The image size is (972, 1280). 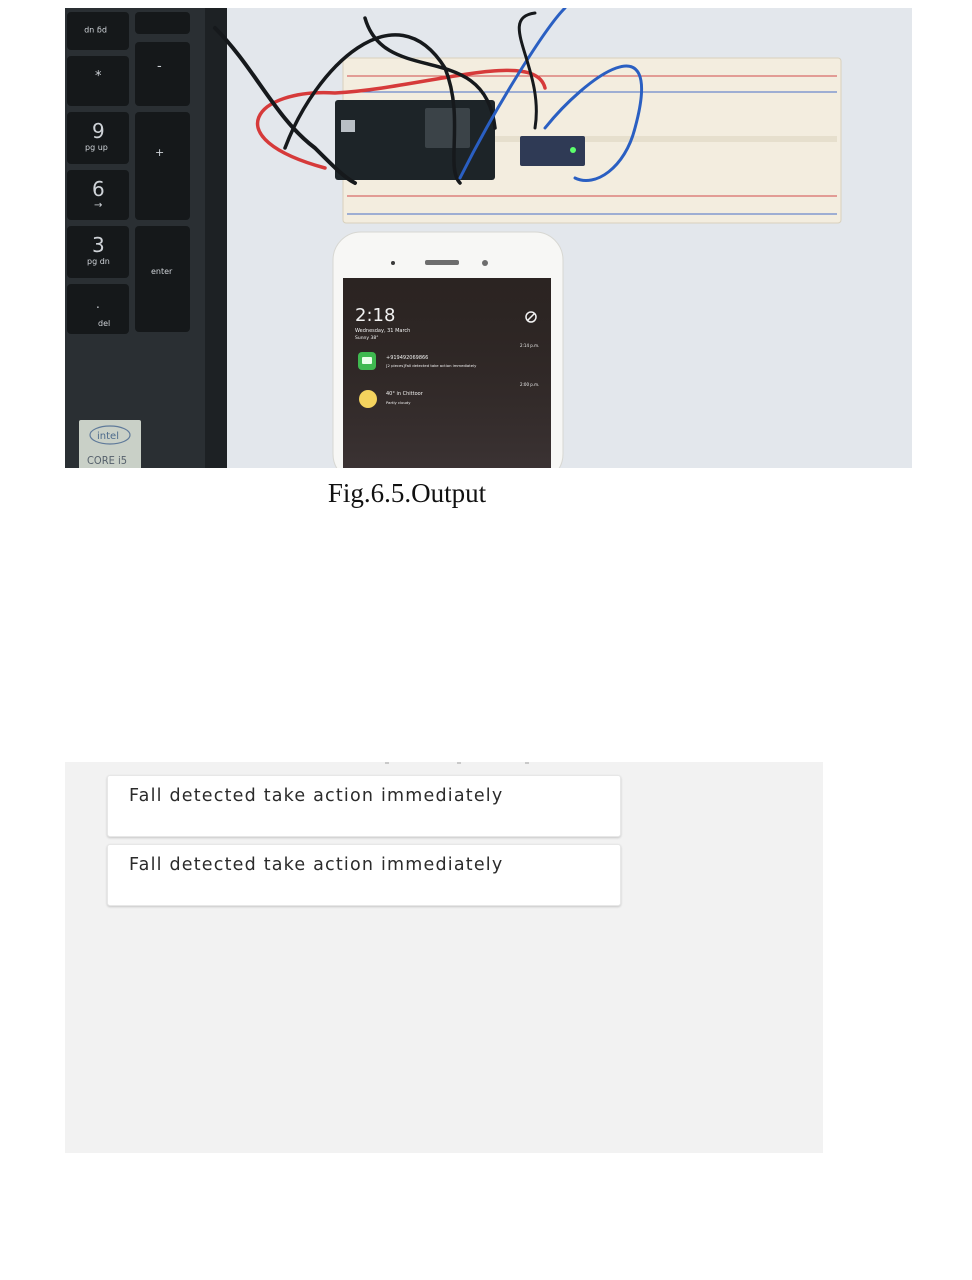 I want to click on phone-date: Wednesday, 31 March, so click(x=382, y=331).